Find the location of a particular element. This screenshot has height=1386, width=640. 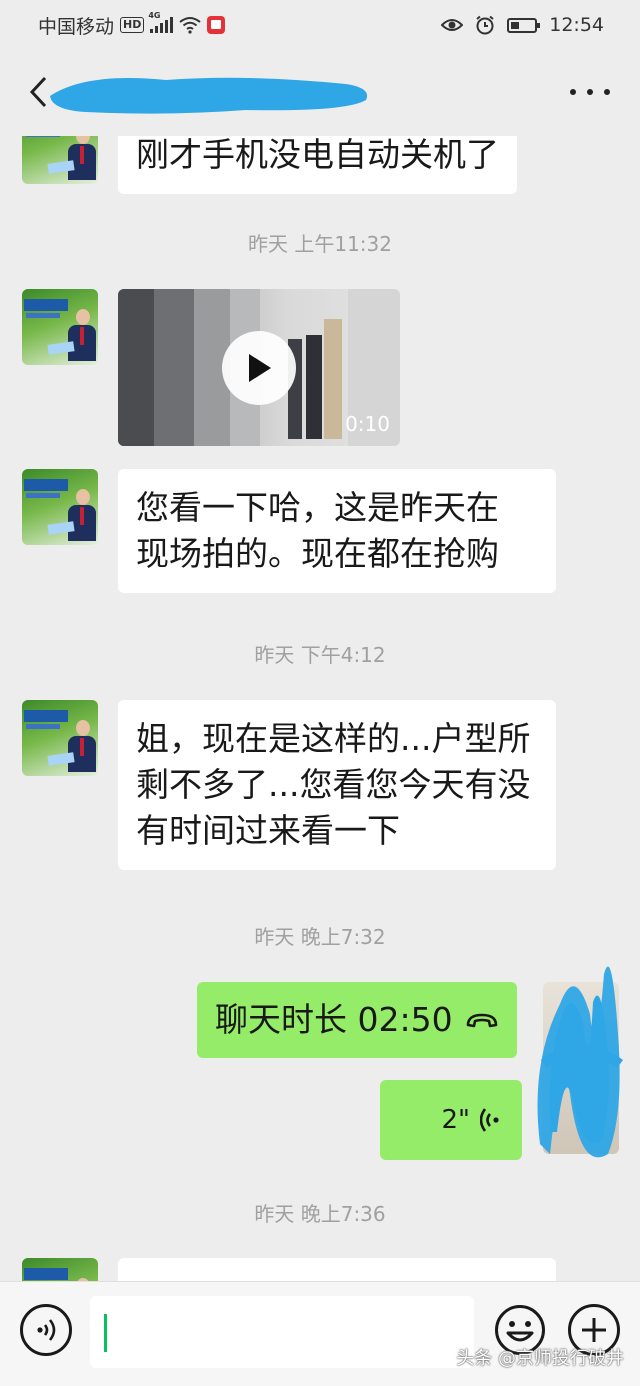

more-dots-icon is located at coordinates (573, 92).